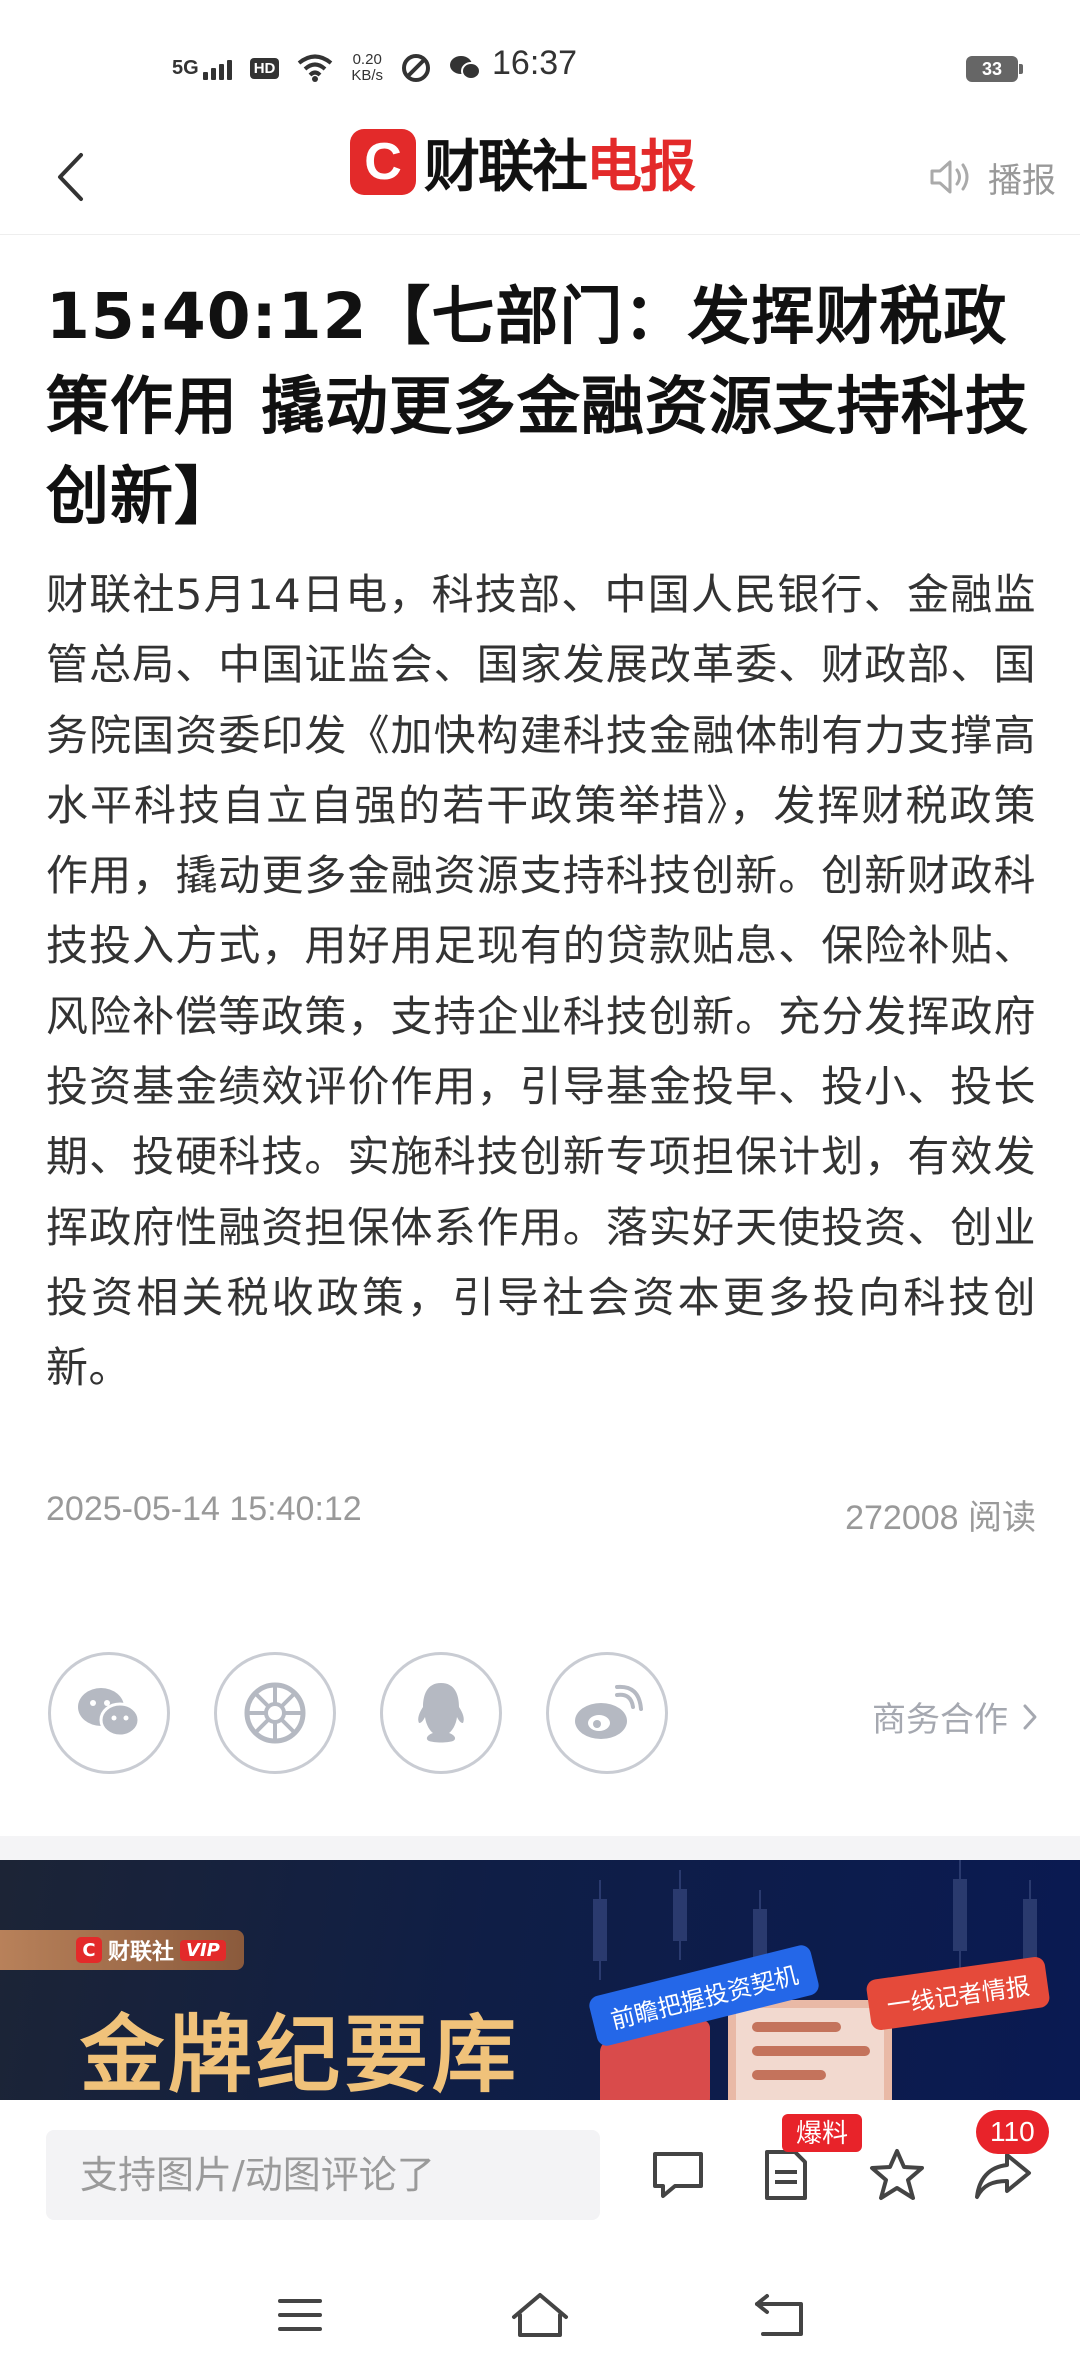  Describe the element at coordinates (315, 68) in the screenshot. I see `wifi-icon` at that location.